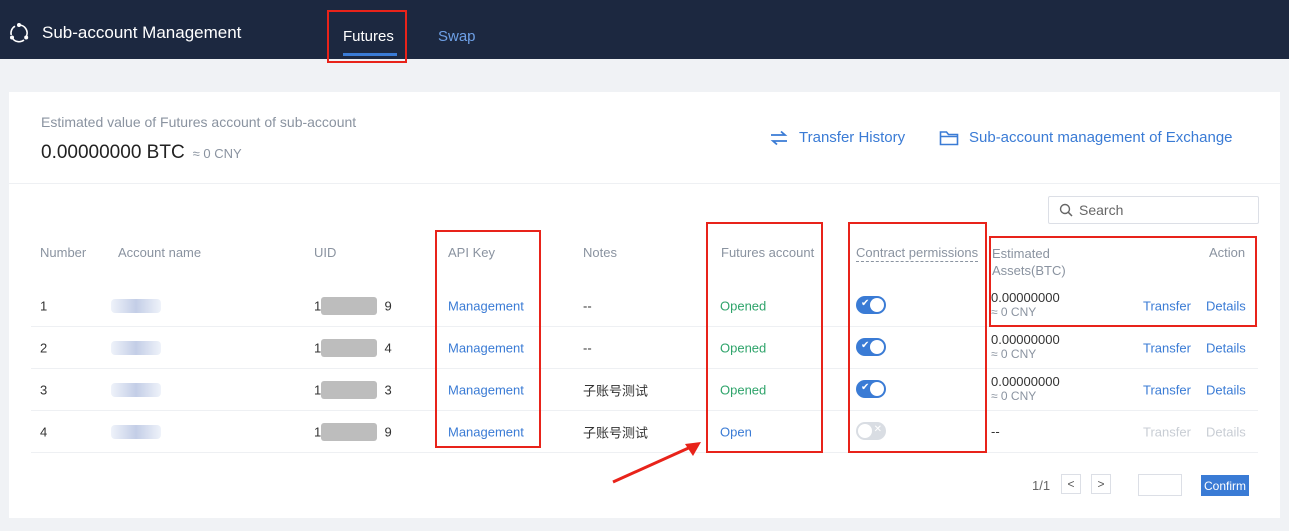  What do you see at coordinates (370, 54) in the screenshot?
I see `active-tab-indicator` at bounding box center [370, 54].